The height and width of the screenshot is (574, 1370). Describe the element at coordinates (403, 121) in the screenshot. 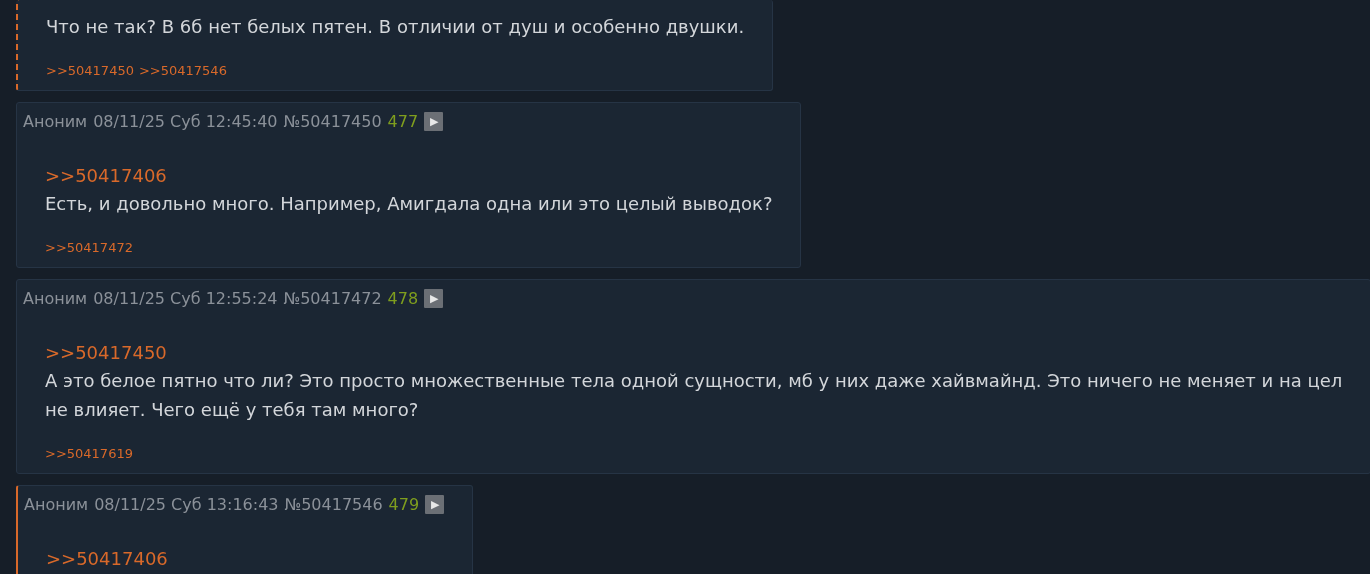

I see `post-count: 477` at that location.